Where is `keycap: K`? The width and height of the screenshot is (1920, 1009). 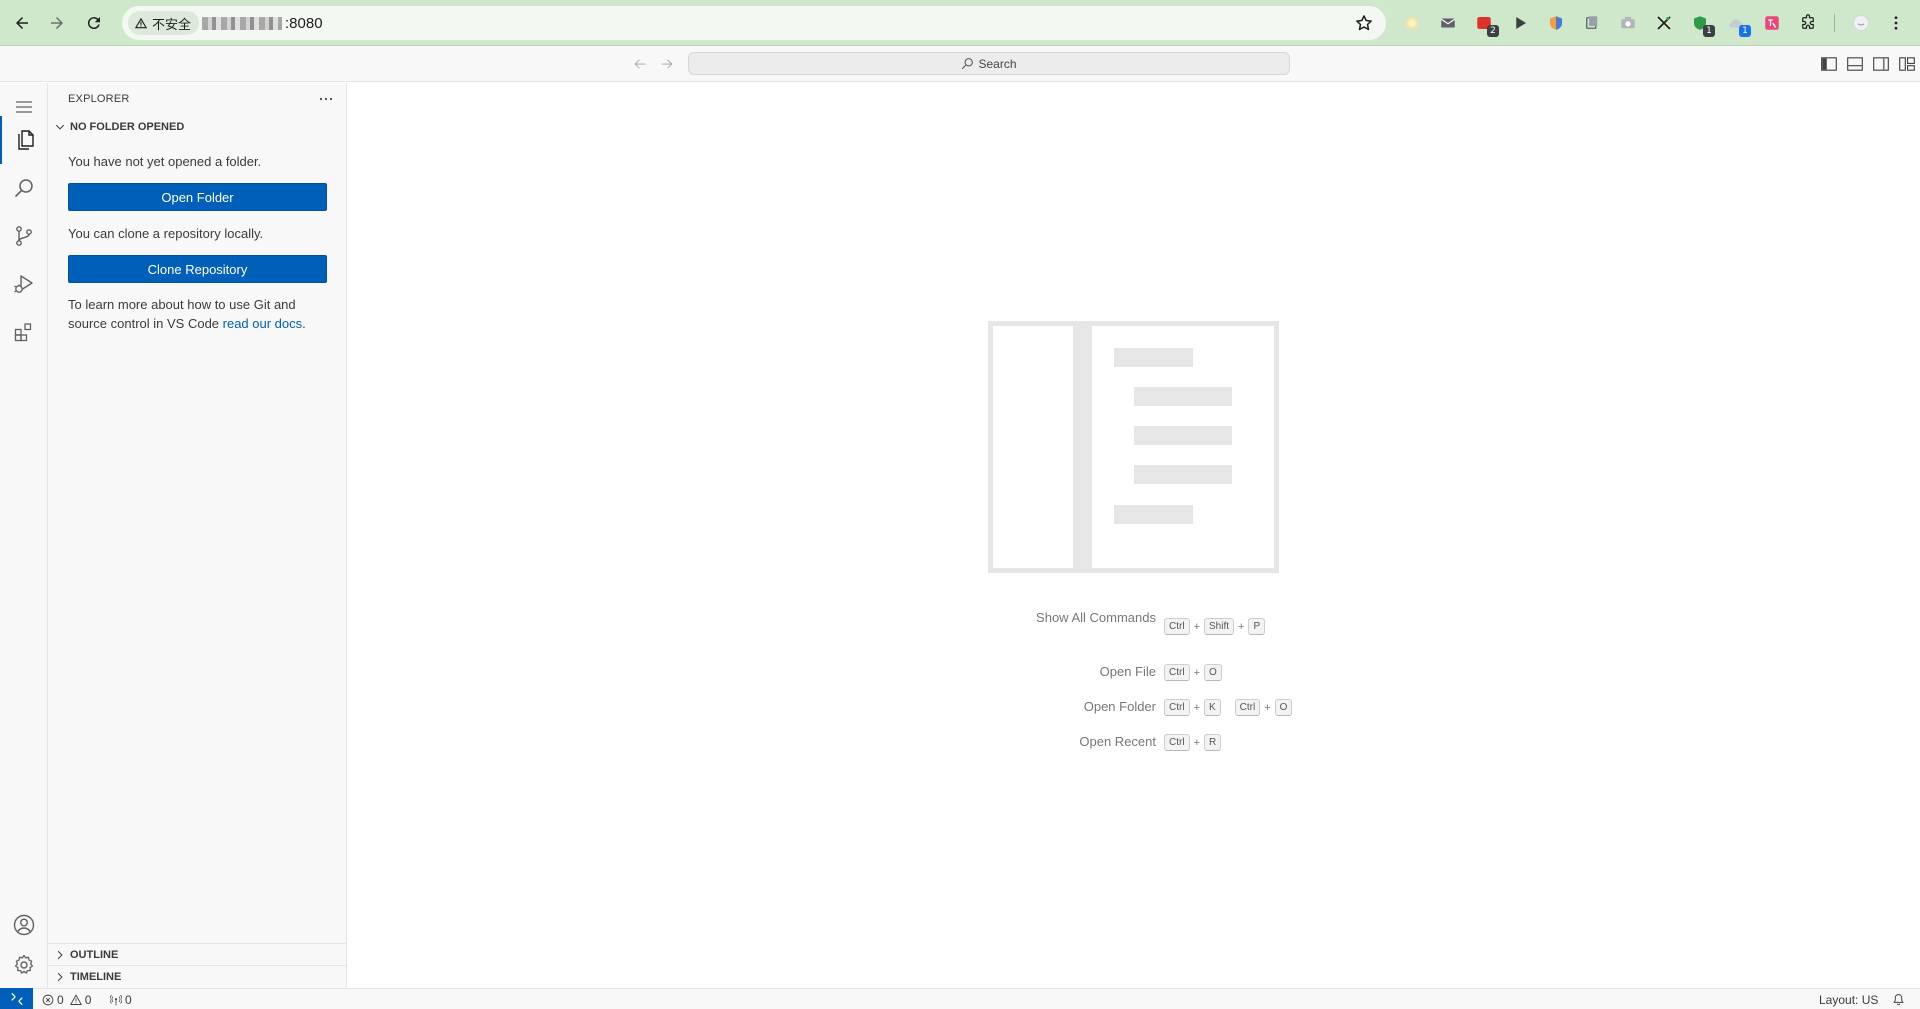 keycap: K is located at coordinates (1212, 707).